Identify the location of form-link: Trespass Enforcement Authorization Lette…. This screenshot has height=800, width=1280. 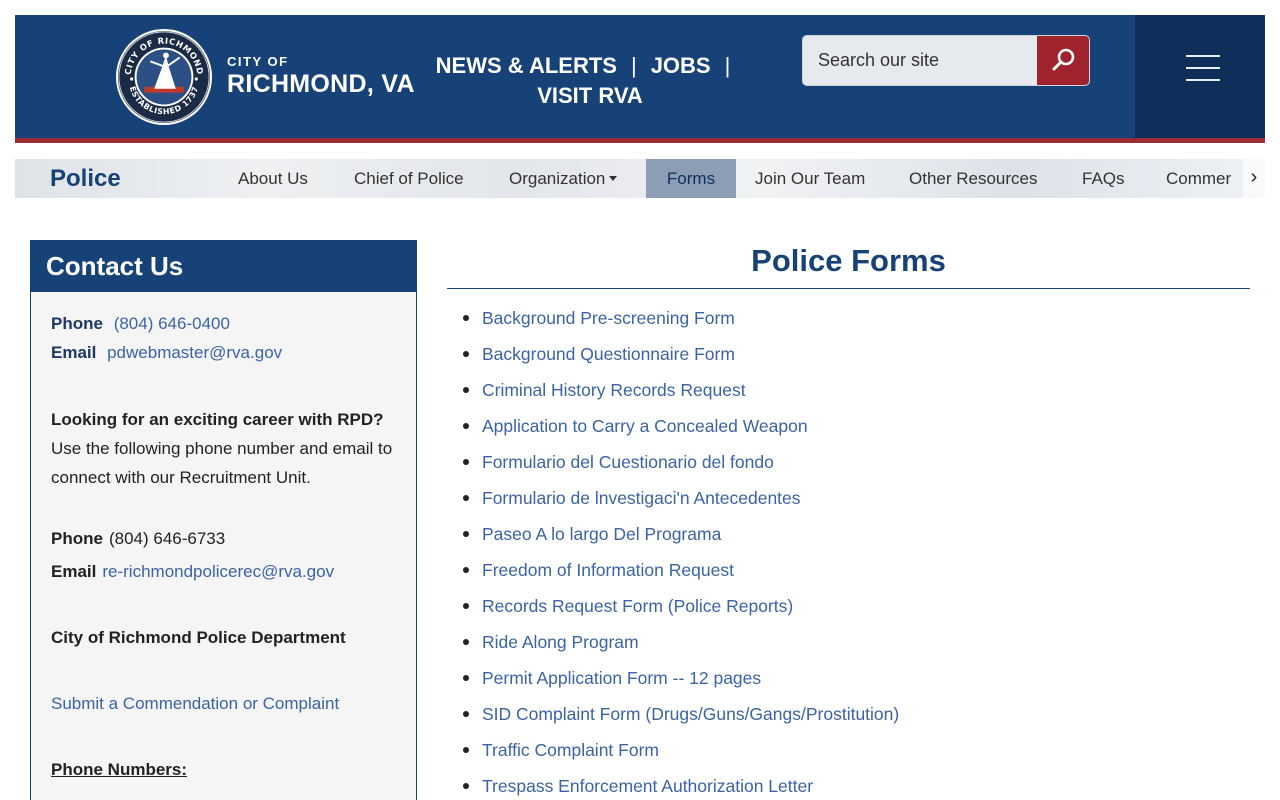
(647, 786).